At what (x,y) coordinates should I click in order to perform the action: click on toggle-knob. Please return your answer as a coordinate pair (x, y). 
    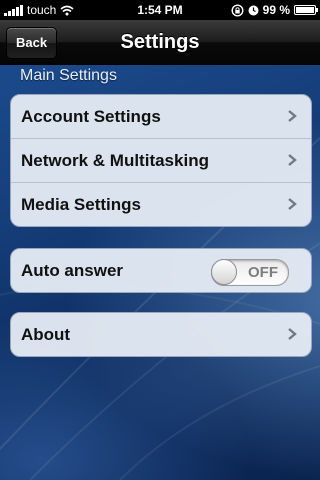
    Looking at the image, I should click on (224, 272).